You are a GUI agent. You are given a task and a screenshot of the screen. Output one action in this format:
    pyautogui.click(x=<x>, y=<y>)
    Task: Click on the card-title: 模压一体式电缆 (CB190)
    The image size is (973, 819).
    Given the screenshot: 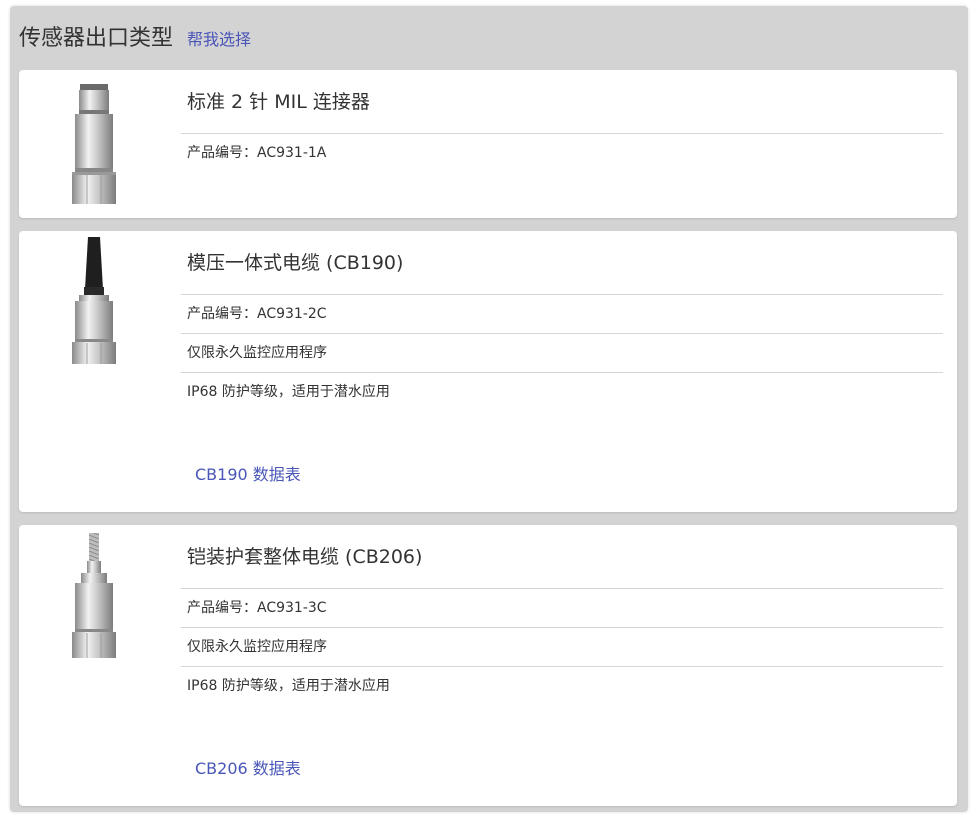 What is the action you would take?
    pyautogui.click(x=562, y=263)
    